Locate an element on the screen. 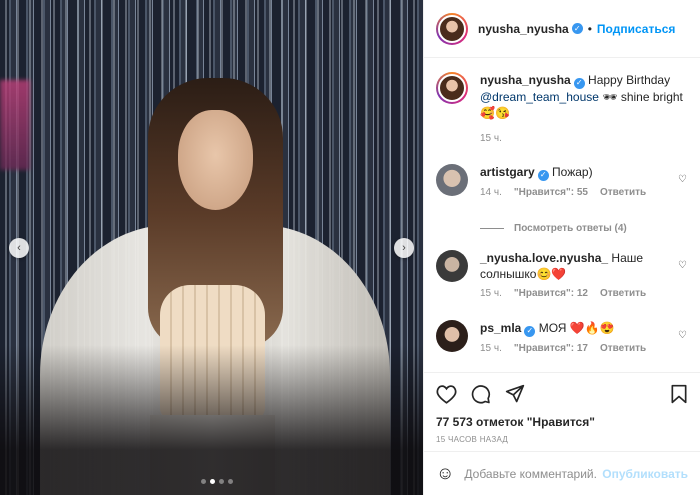 This screenshot has width=700, height=495. add-comment-bar: ☺ Опубликовать is located at coordinates (562, 473).